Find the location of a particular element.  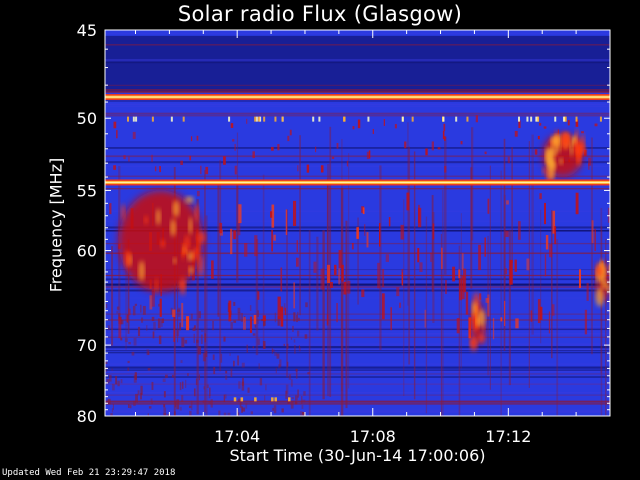

x-tick-label: 17:04 is located at coordinates (237, 436).